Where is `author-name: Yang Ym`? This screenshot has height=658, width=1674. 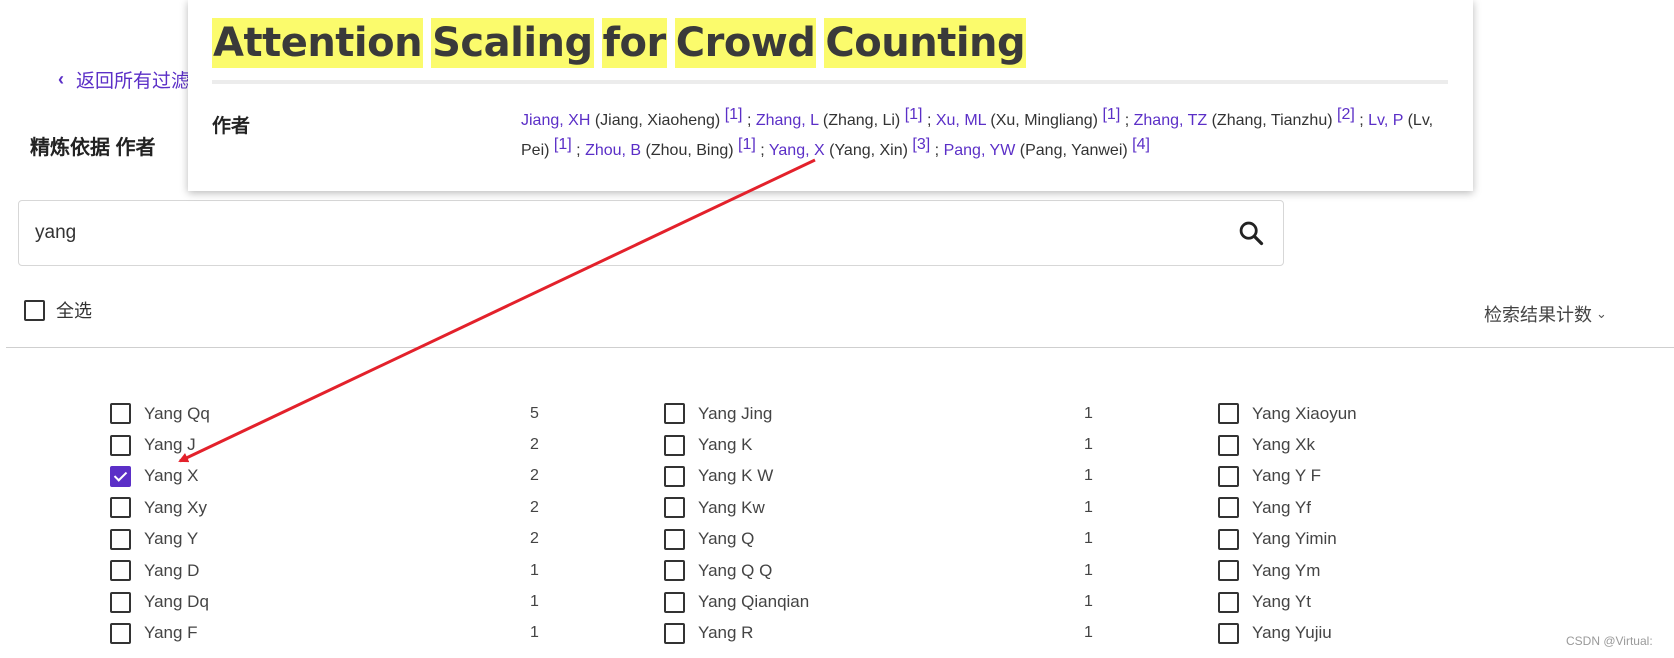 author-name: Yang Ym is located at coordinates (1286, 570).